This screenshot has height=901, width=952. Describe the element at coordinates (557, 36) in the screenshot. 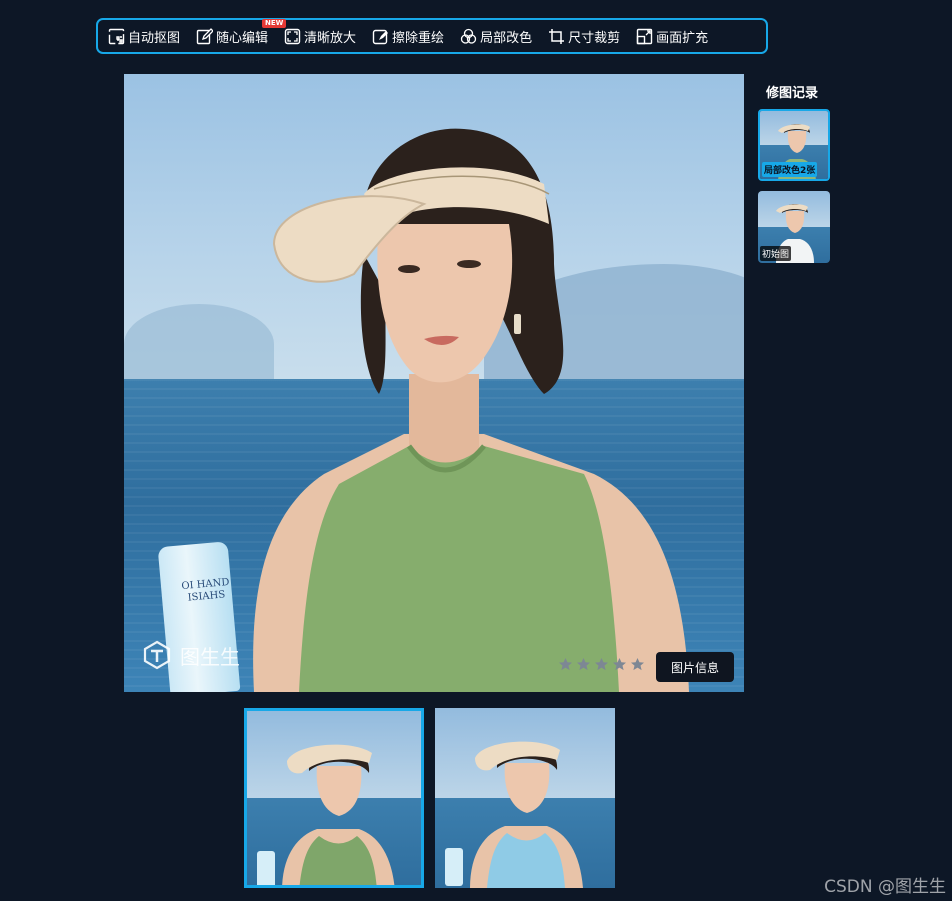

I see `crop-icon` at that location.